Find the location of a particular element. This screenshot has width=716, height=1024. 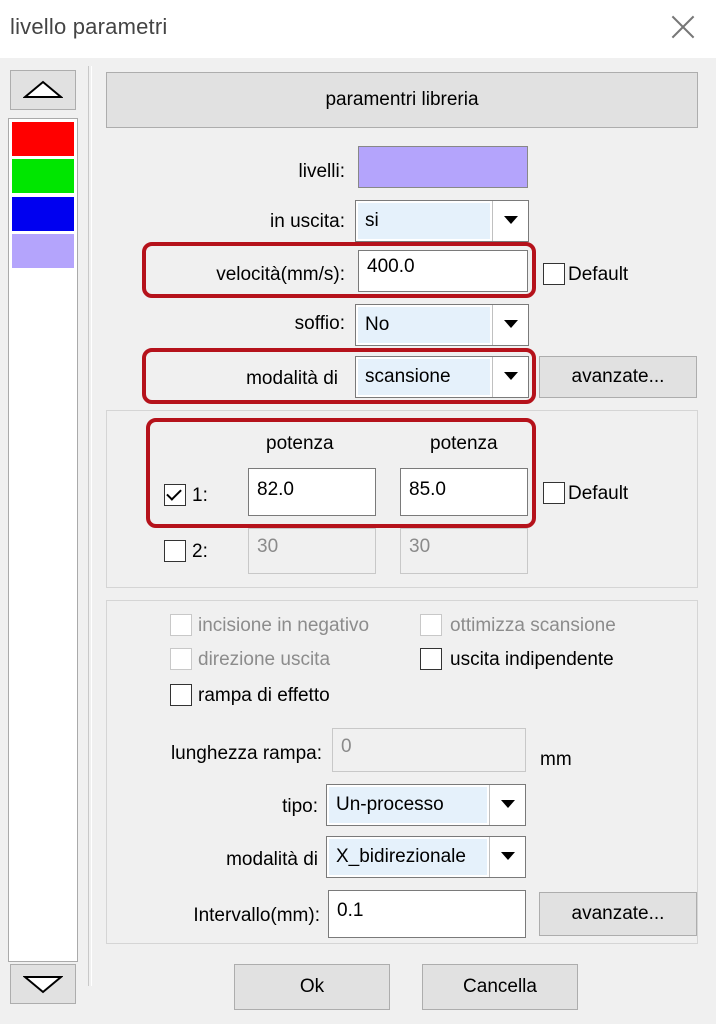

mode2-select-value: X_bidirezionale is located at coordinates (408, 857).